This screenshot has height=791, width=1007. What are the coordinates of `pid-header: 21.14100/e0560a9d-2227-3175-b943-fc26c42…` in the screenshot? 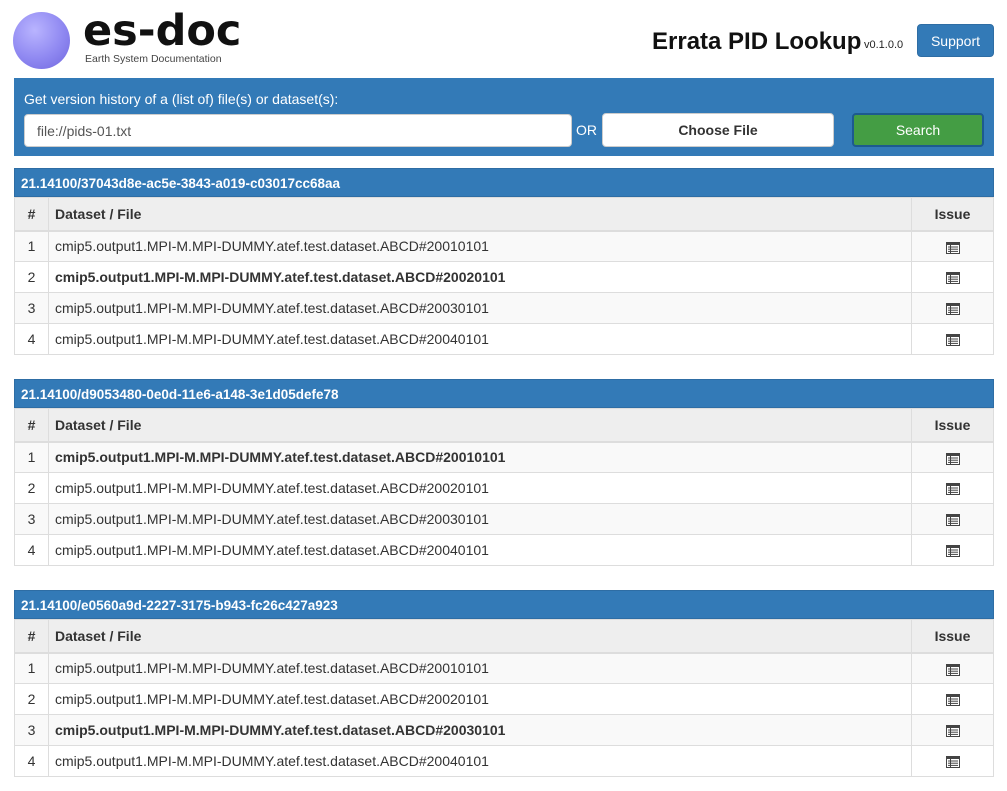 It's located at (504, 604).